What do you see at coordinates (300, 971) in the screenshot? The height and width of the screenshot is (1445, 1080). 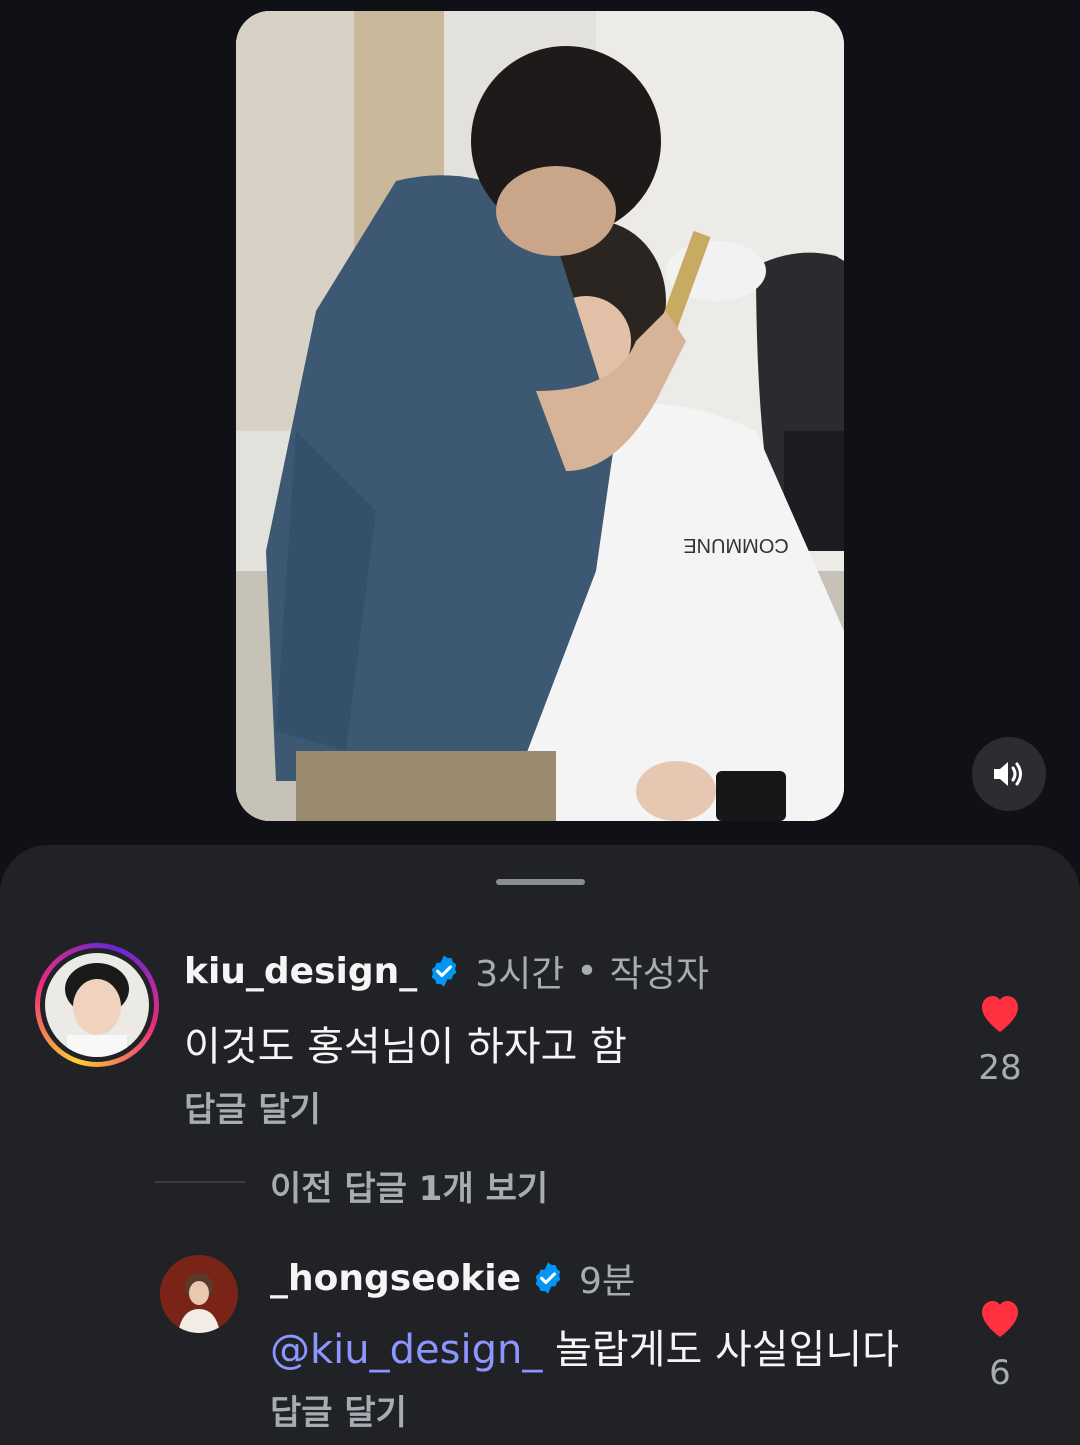 I see `comment-username: kiu_design_` at bounding box center [300, 971].